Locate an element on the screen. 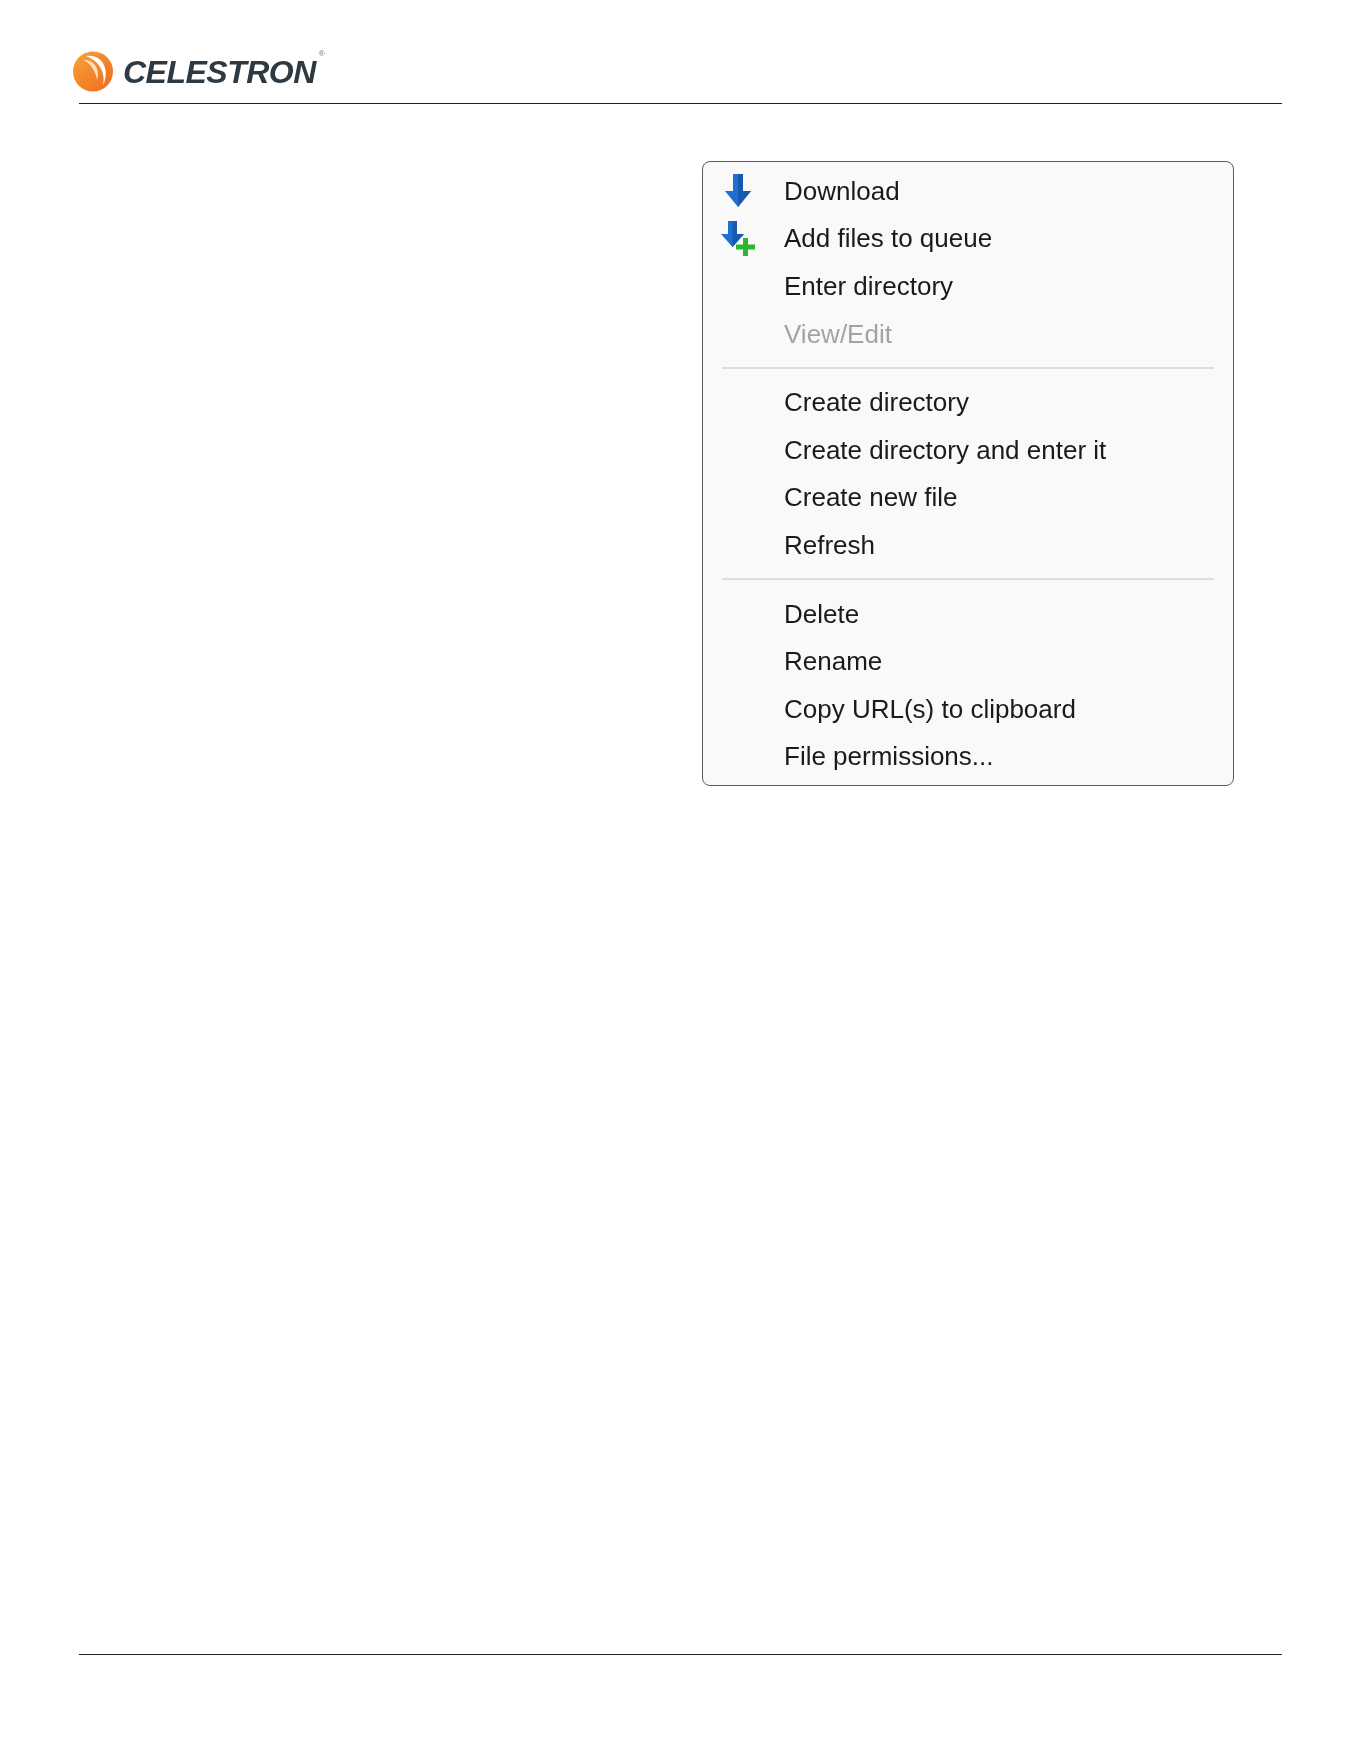 This screenshot has height=1761, width=1361. menu-item: Refresh is located at coordinates (968, 545).